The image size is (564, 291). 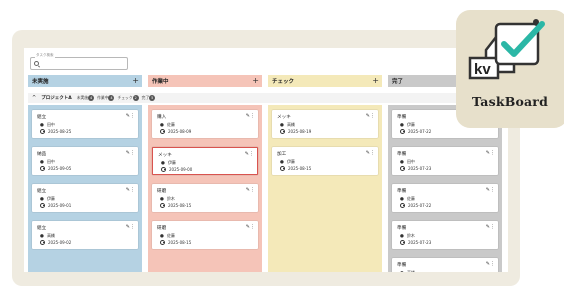 I want to click on lane-check: メッキ ✎ ⋮ ● 高橋 2025-08-19 加工 ✎ ⋮ ● 伊藤 2025-08-15, so click(x=325, y=188).